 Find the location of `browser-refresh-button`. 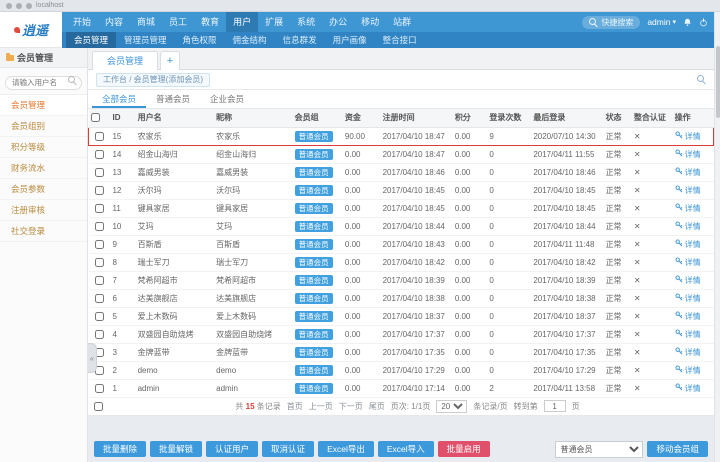

browser-refresh-button is located at coordinates (29, 5).